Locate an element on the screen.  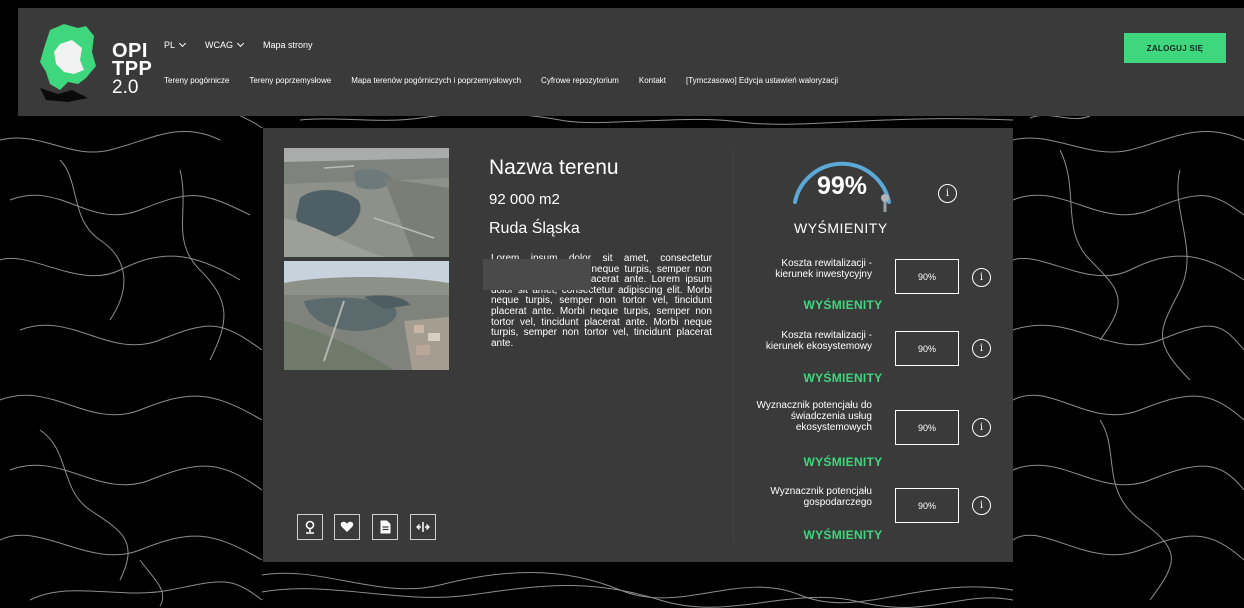
compare-icon is located at coordinates (423, 527).